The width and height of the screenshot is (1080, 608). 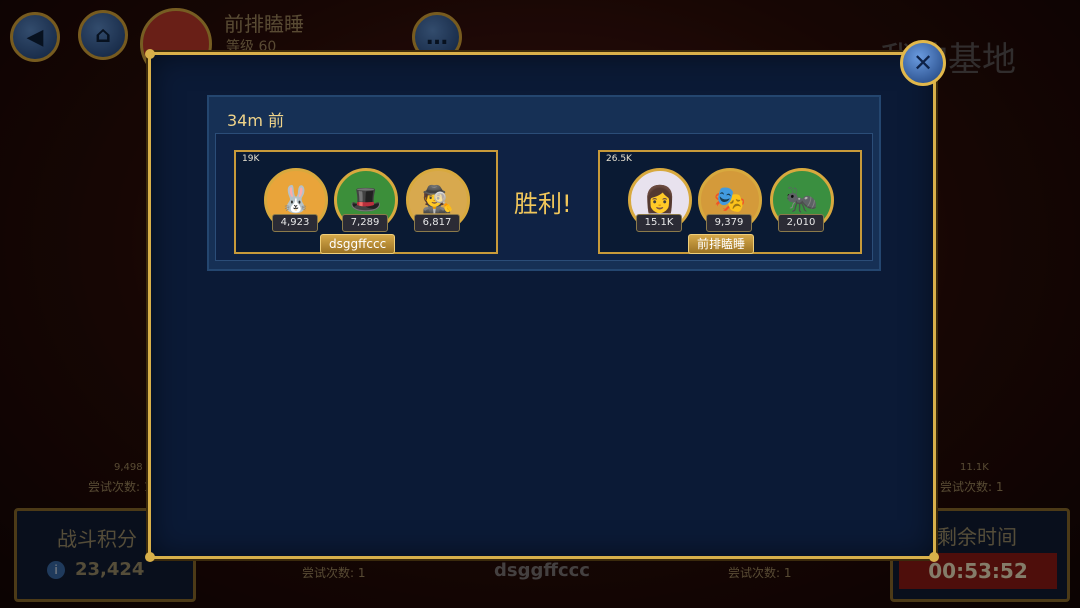 What do you see at coordinates (296, 200) in the screenshot?
I see `bunny-hero-icon: 🐰` at bounding box center [296, 200].